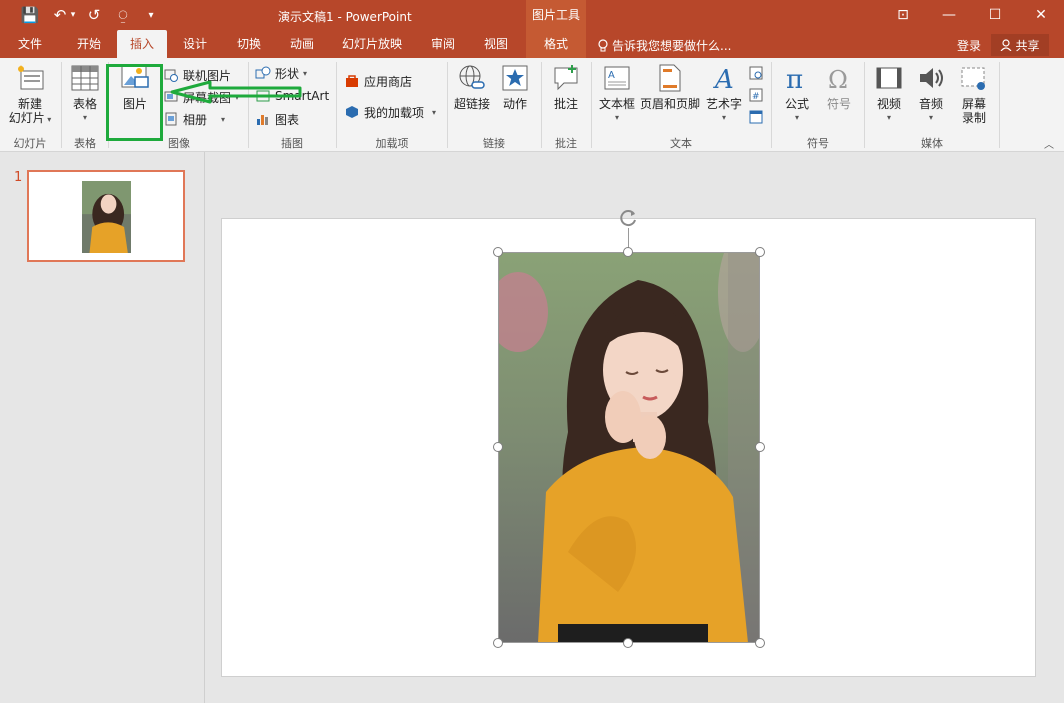  Describe the element at coordinates (60, 15) in the screenshot. I see `undo-icon: ↶` at that location.